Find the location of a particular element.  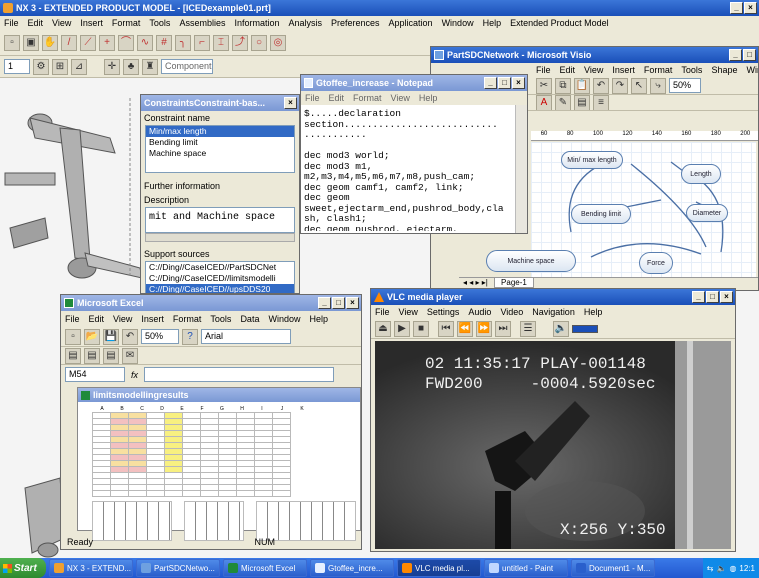

vlc-maximize-button: □ is located at coordinates (712, 297).